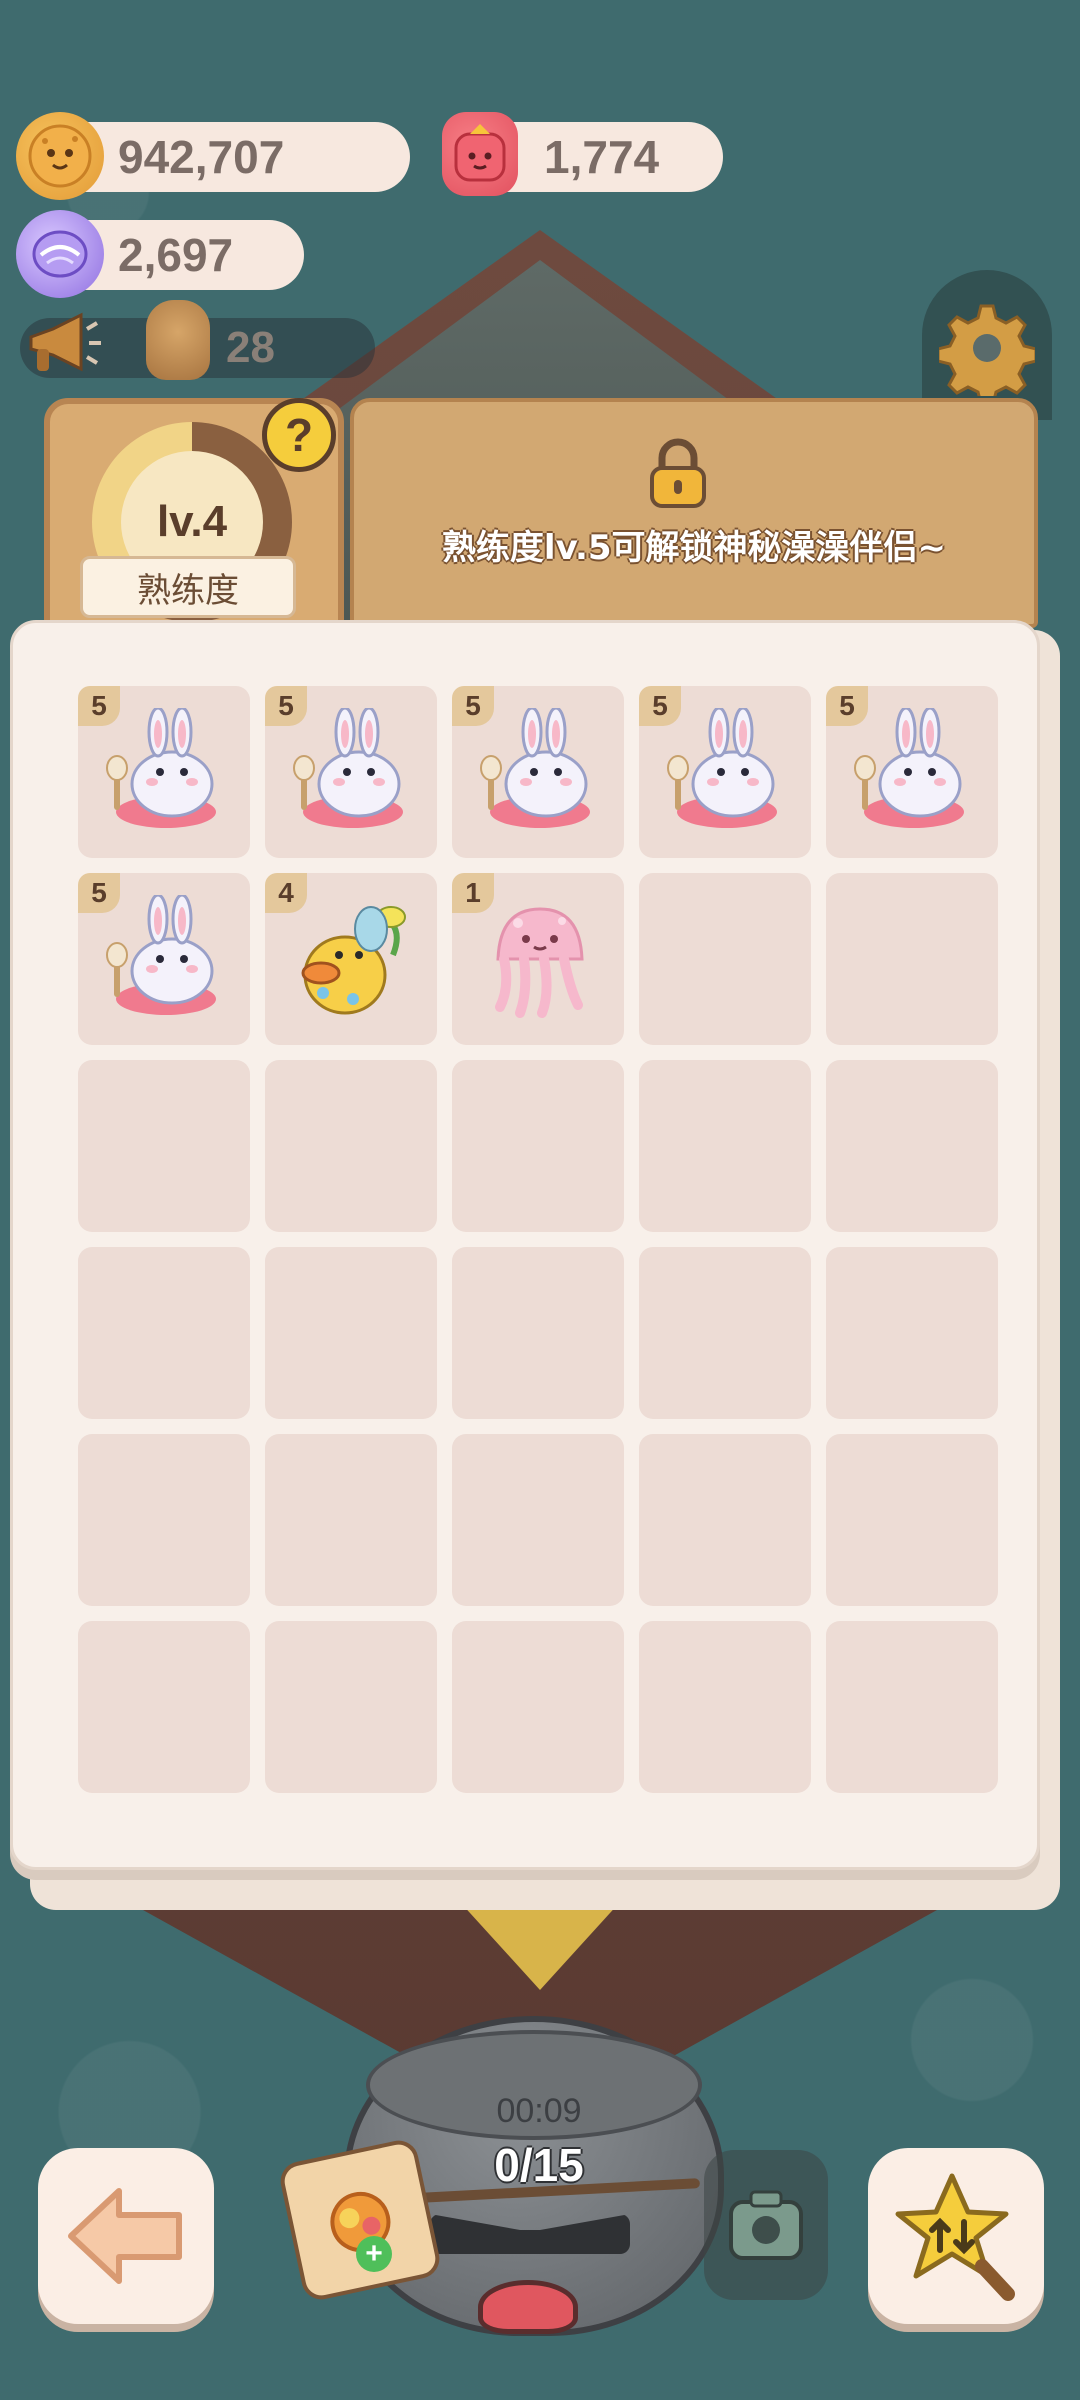  Describe the element at coordinates (678, 473) in the screenshot. I see `lock-icon` at that location.